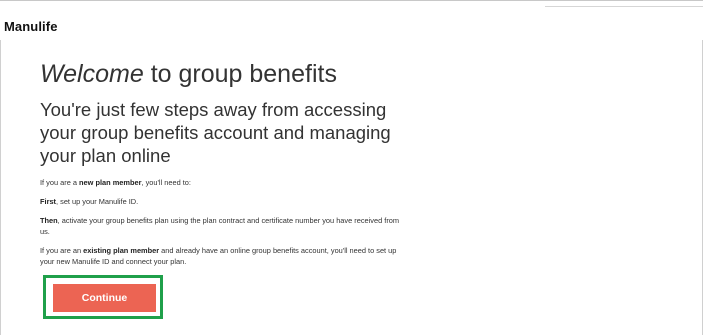  What do you see at coordinates (92, 74) in the screenshot?
I see `title-emphasis: Welcome` at bounding box center [92, 74].